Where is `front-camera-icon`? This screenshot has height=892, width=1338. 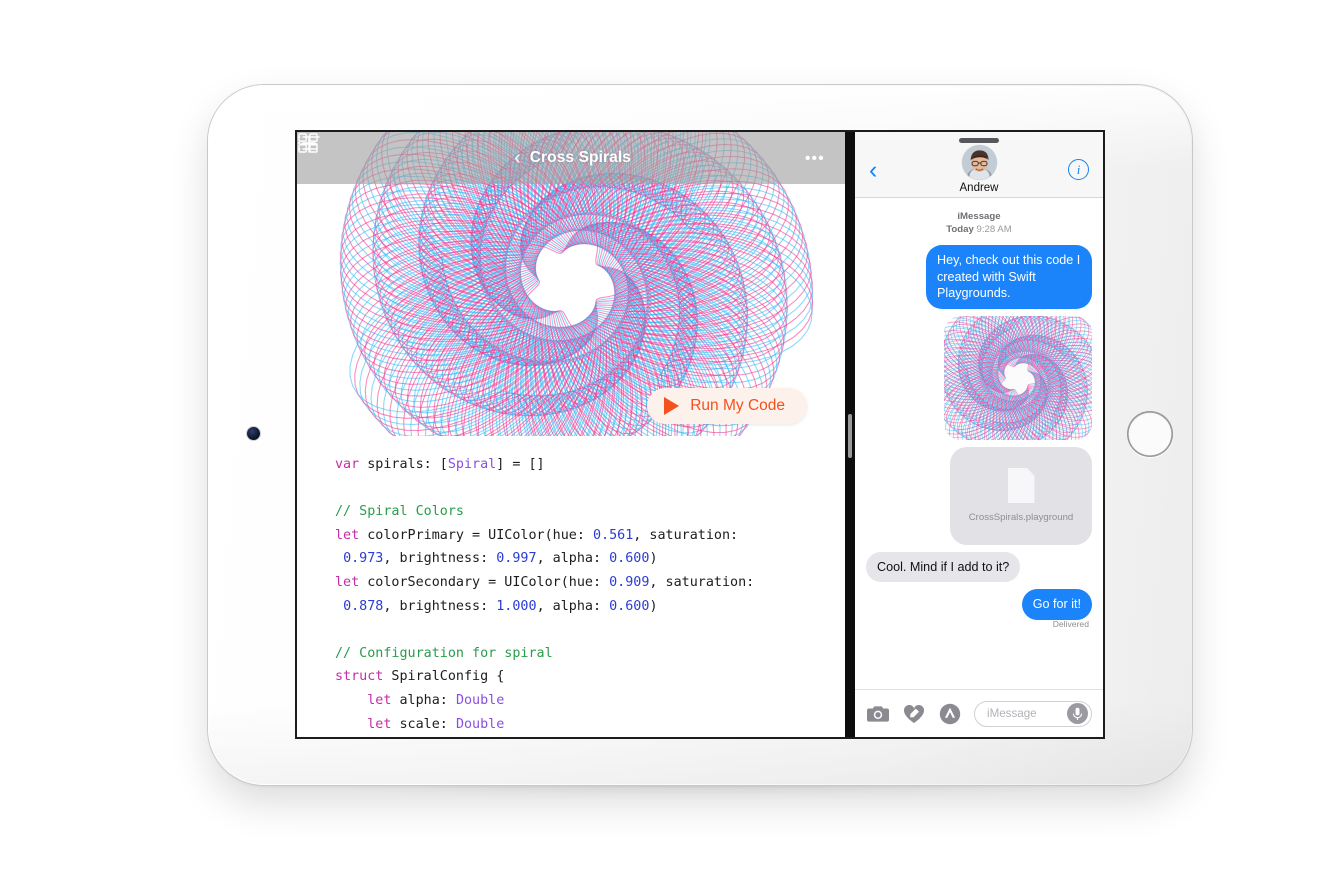
front-camera-icon is located at coordinates (253, 433).